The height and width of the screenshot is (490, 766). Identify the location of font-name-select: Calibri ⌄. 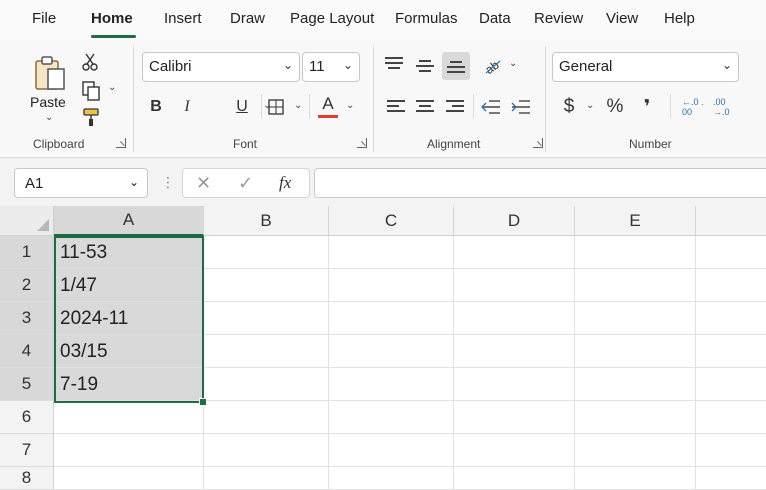
(221, 67).